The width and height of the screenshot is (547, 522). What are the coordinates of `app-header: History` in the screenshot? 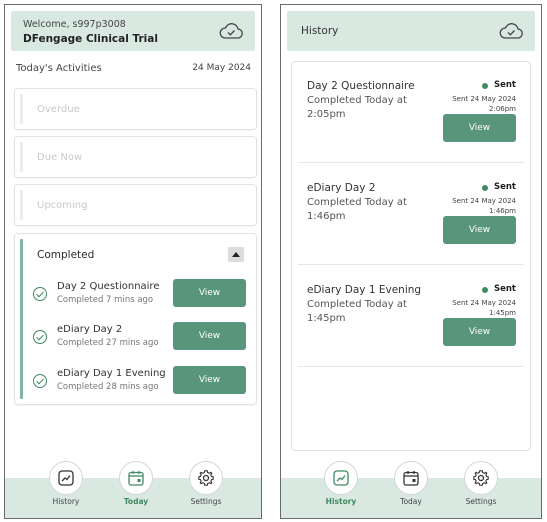 It's located at (411, 31).